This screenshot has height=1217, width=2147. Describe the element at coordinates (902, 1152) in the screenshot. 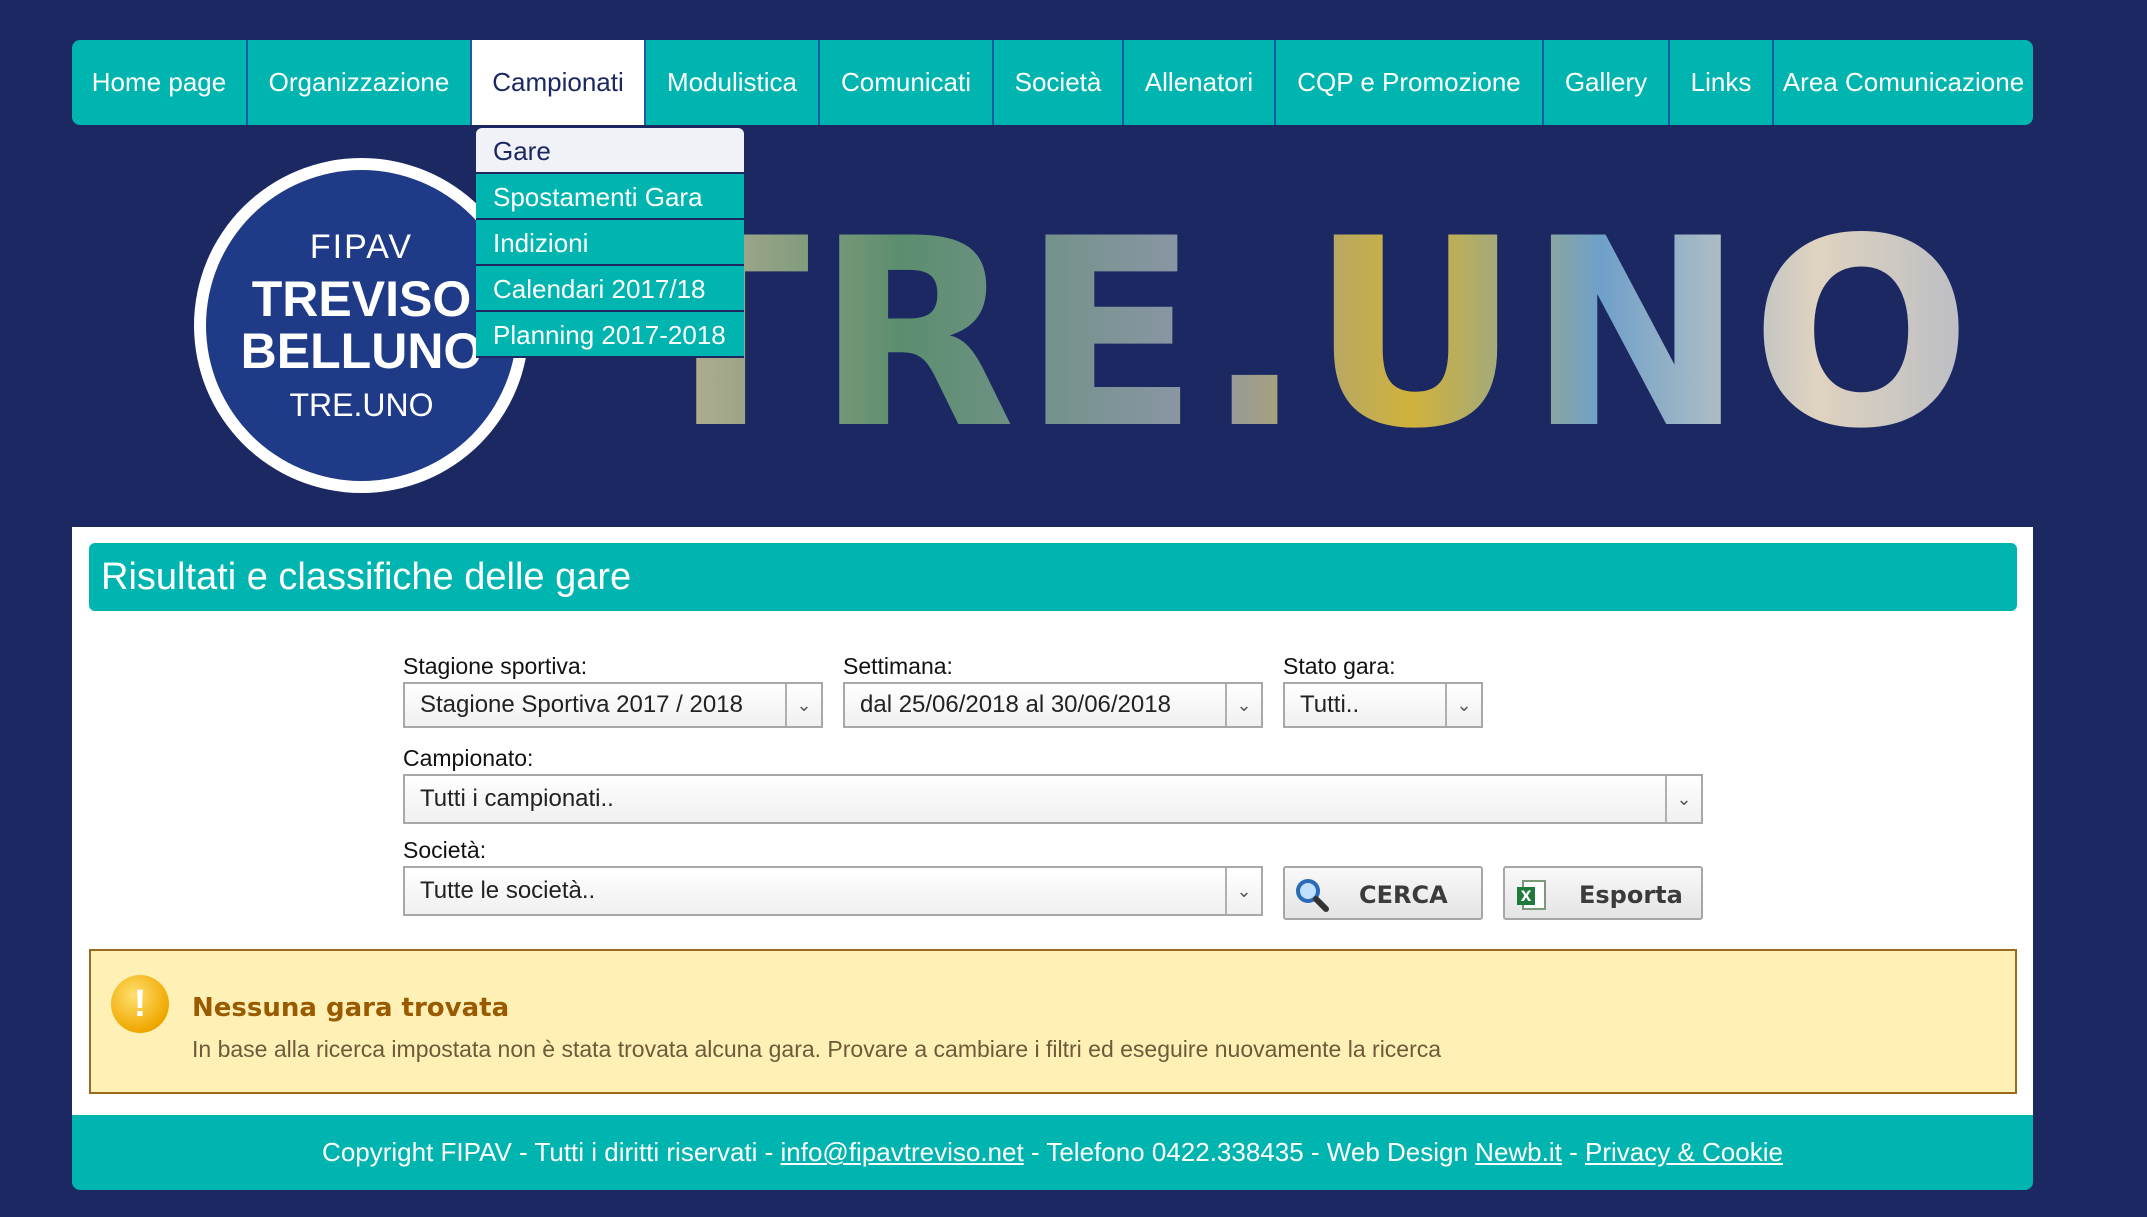

I see `footer-email-link: info@fipavtreviso.net` at that location.